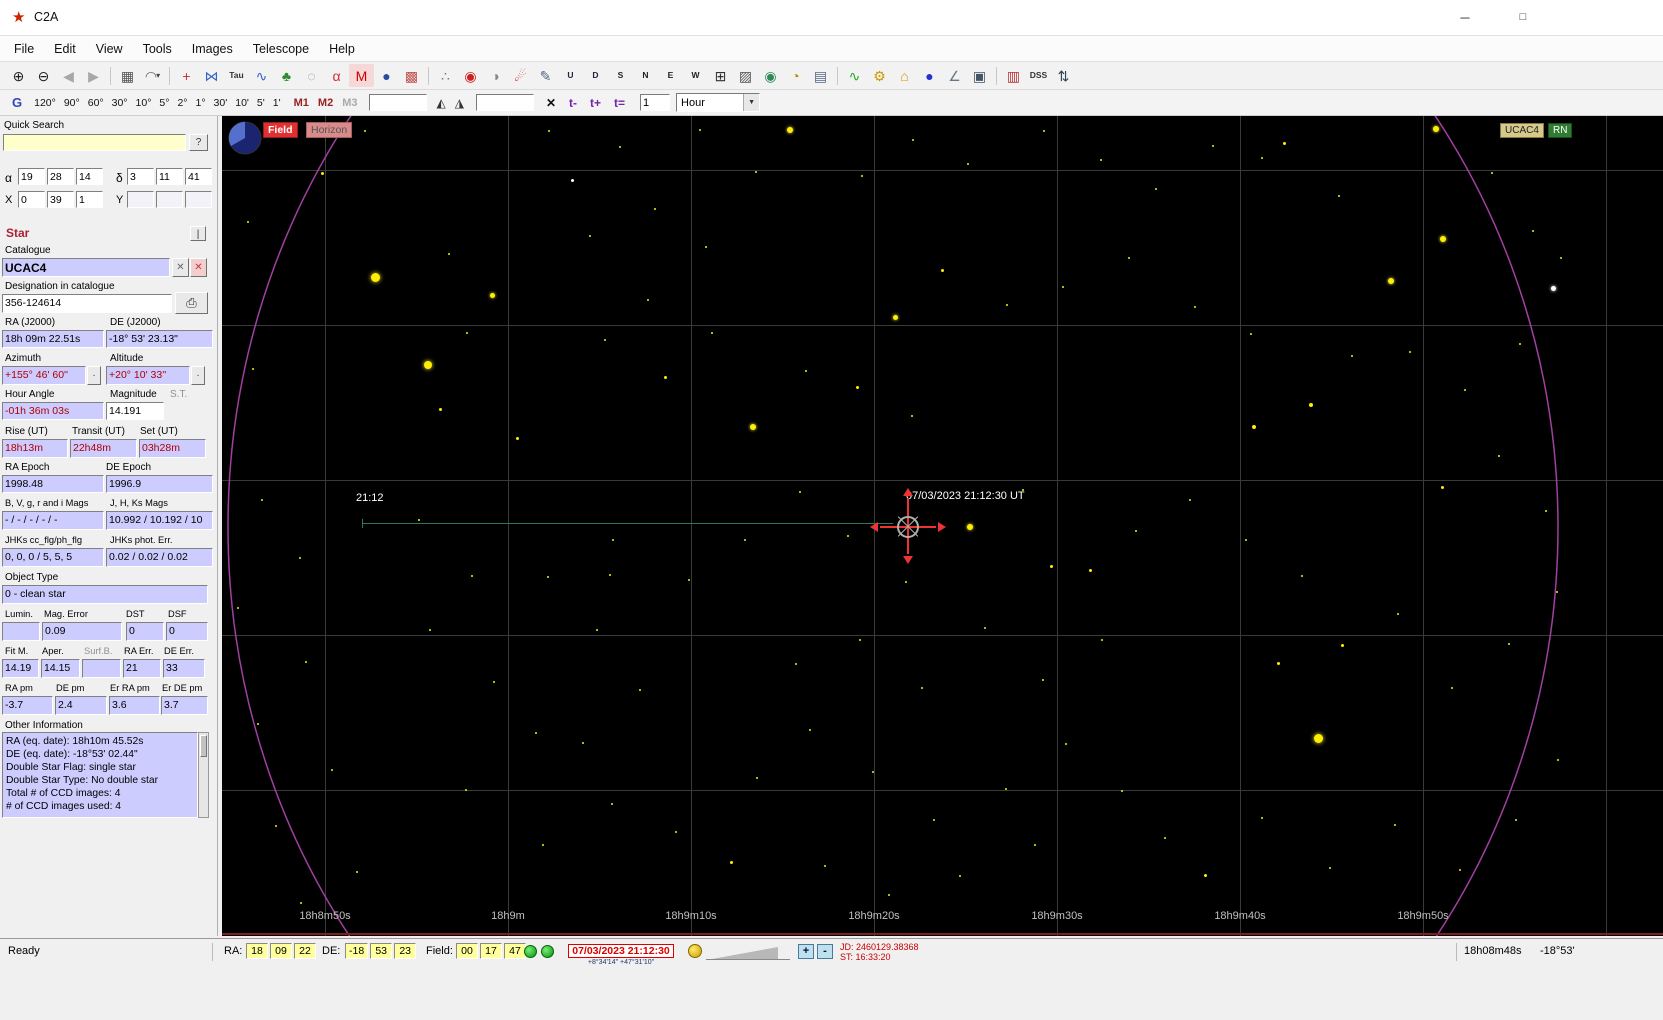 This screenshot has width=1663, height=1020. I want to click on observatory-icon: ⌂, so click(904, 75).